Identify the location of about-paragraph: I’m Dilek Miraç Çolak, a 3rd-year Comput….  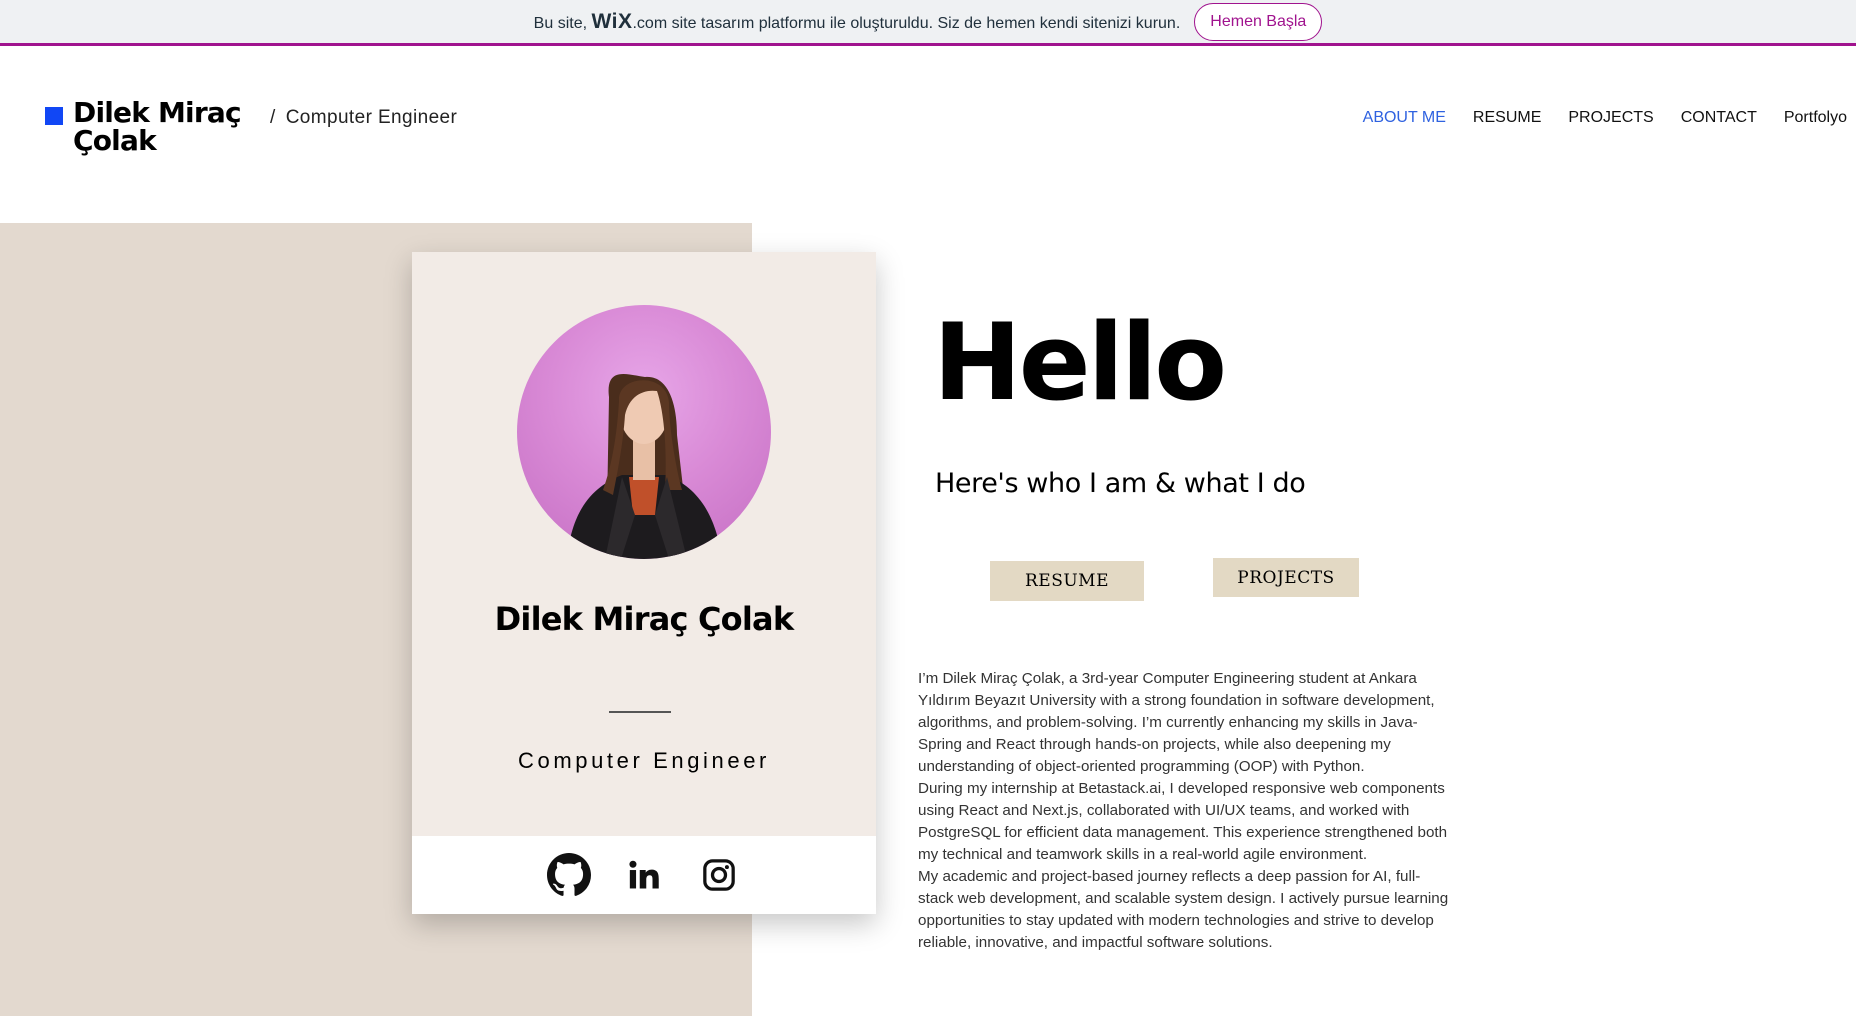
(1176, 722).